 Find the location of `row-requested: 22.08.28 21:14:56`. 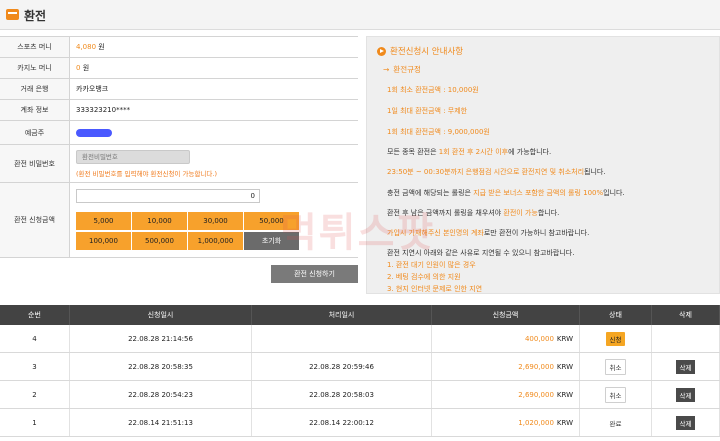

row-requested: 22.08.28 21:14:56 is located at coordinates (161, 338).